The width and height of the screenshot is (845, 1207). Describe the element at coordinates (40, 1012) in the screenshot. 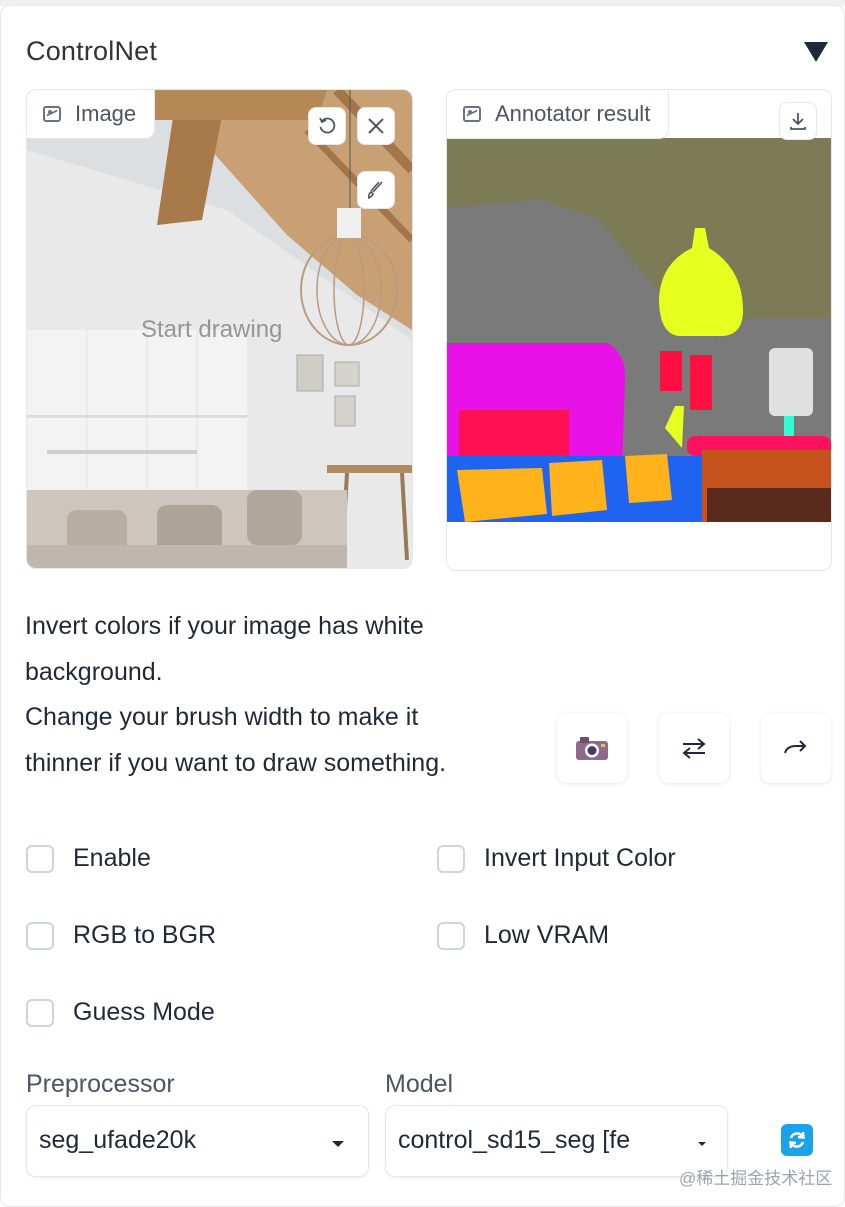

I see `guess-mode-checkbox-box` at that location.